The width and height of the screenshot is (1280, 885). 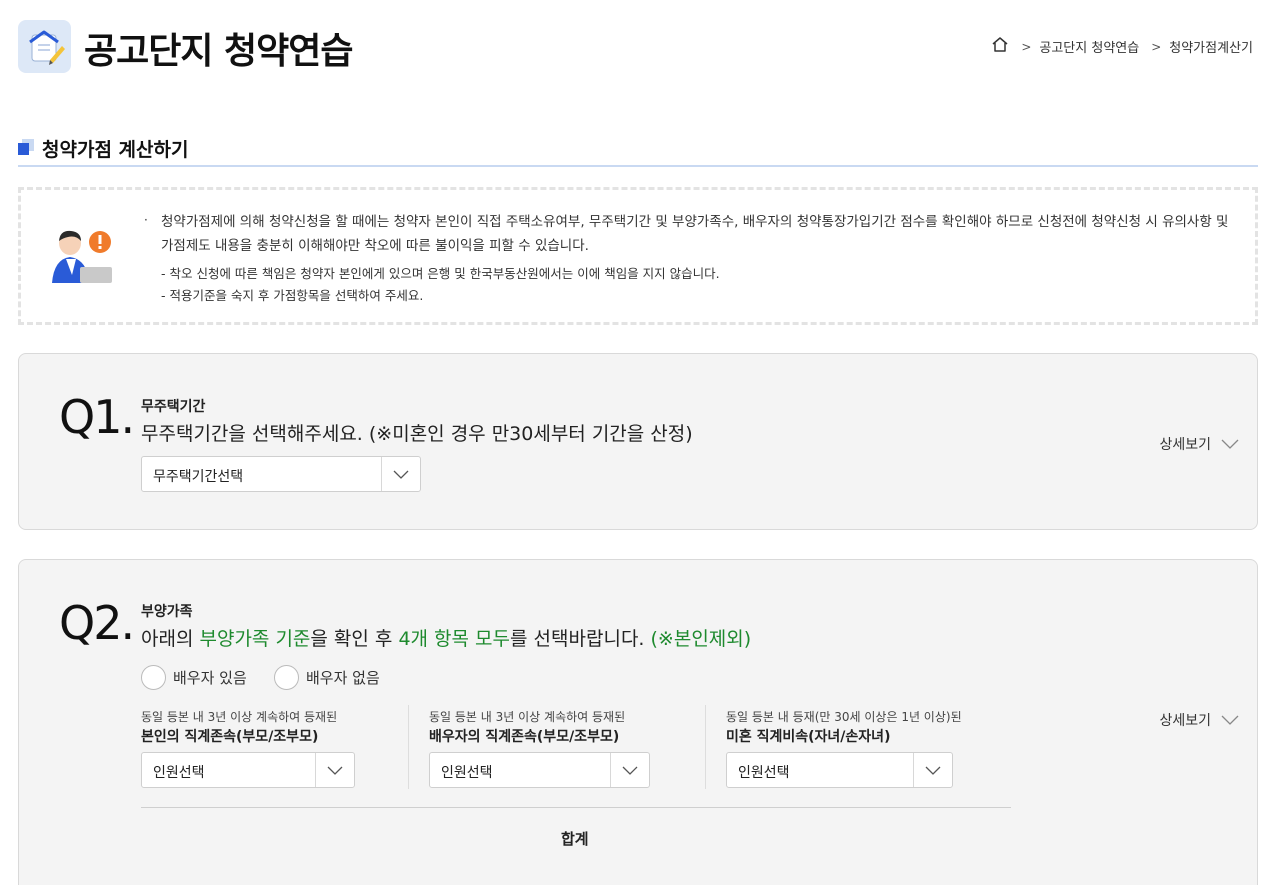 What do you see at coordinates (218, 51) in the screenshot?
I see `page-title: 공고단지 청약연습` at bounding box center [218, 51].